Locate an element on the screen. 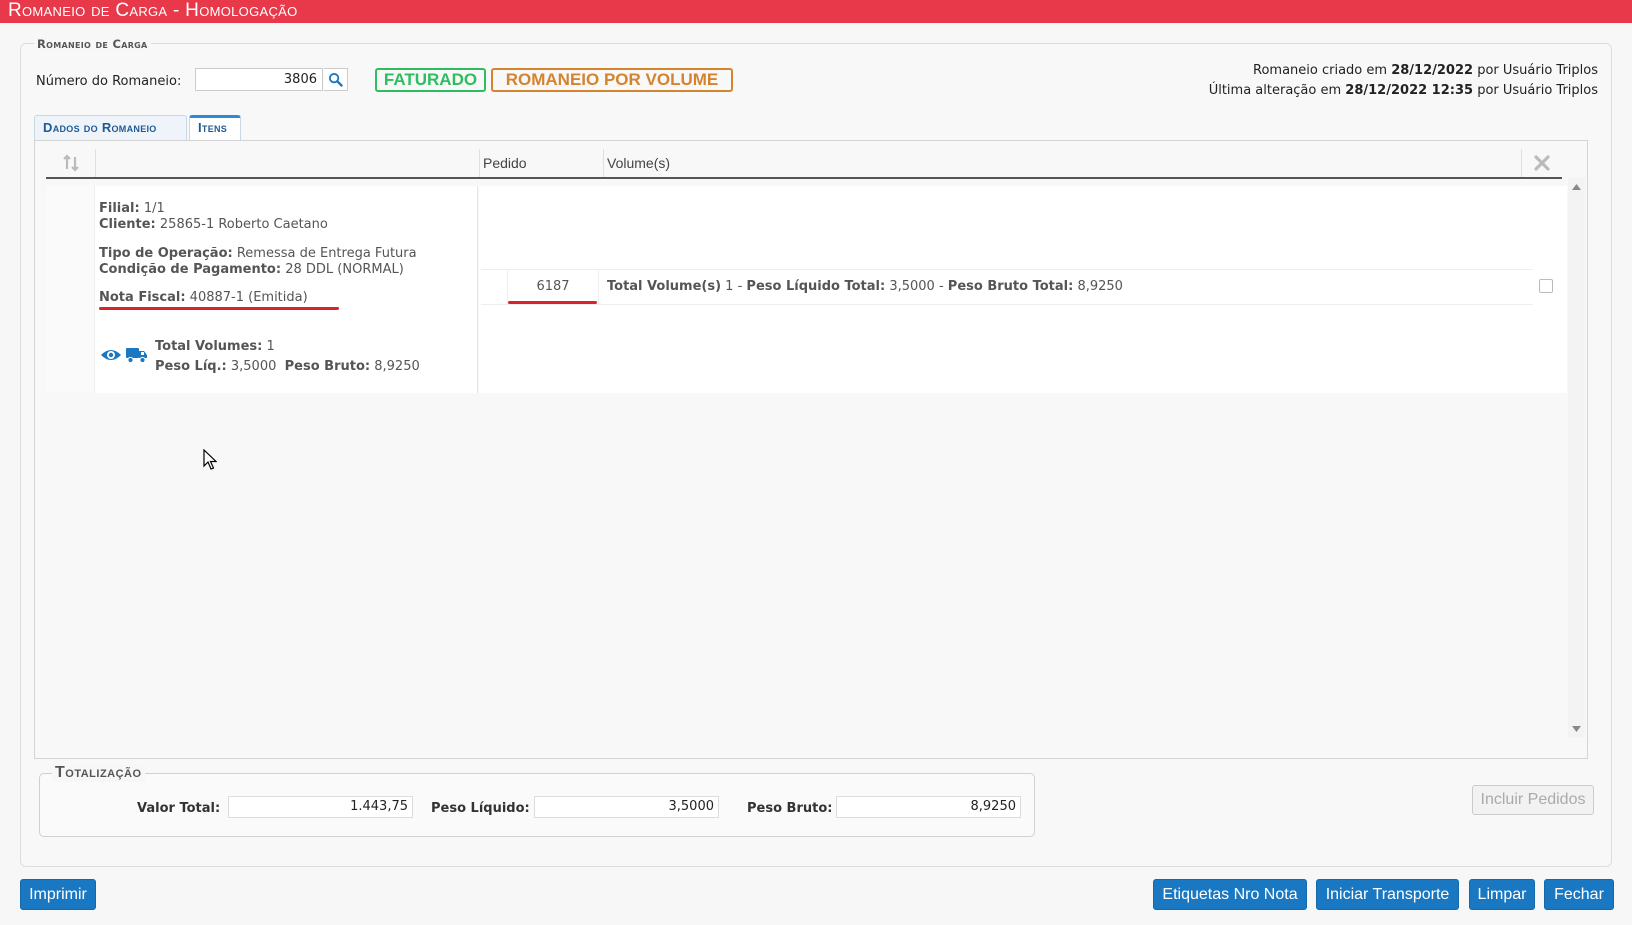 Image resolution: width=1632 pixels, height=925 pixels. peso-liquido-field: 3,5000 is located at coordinates (626, 807).